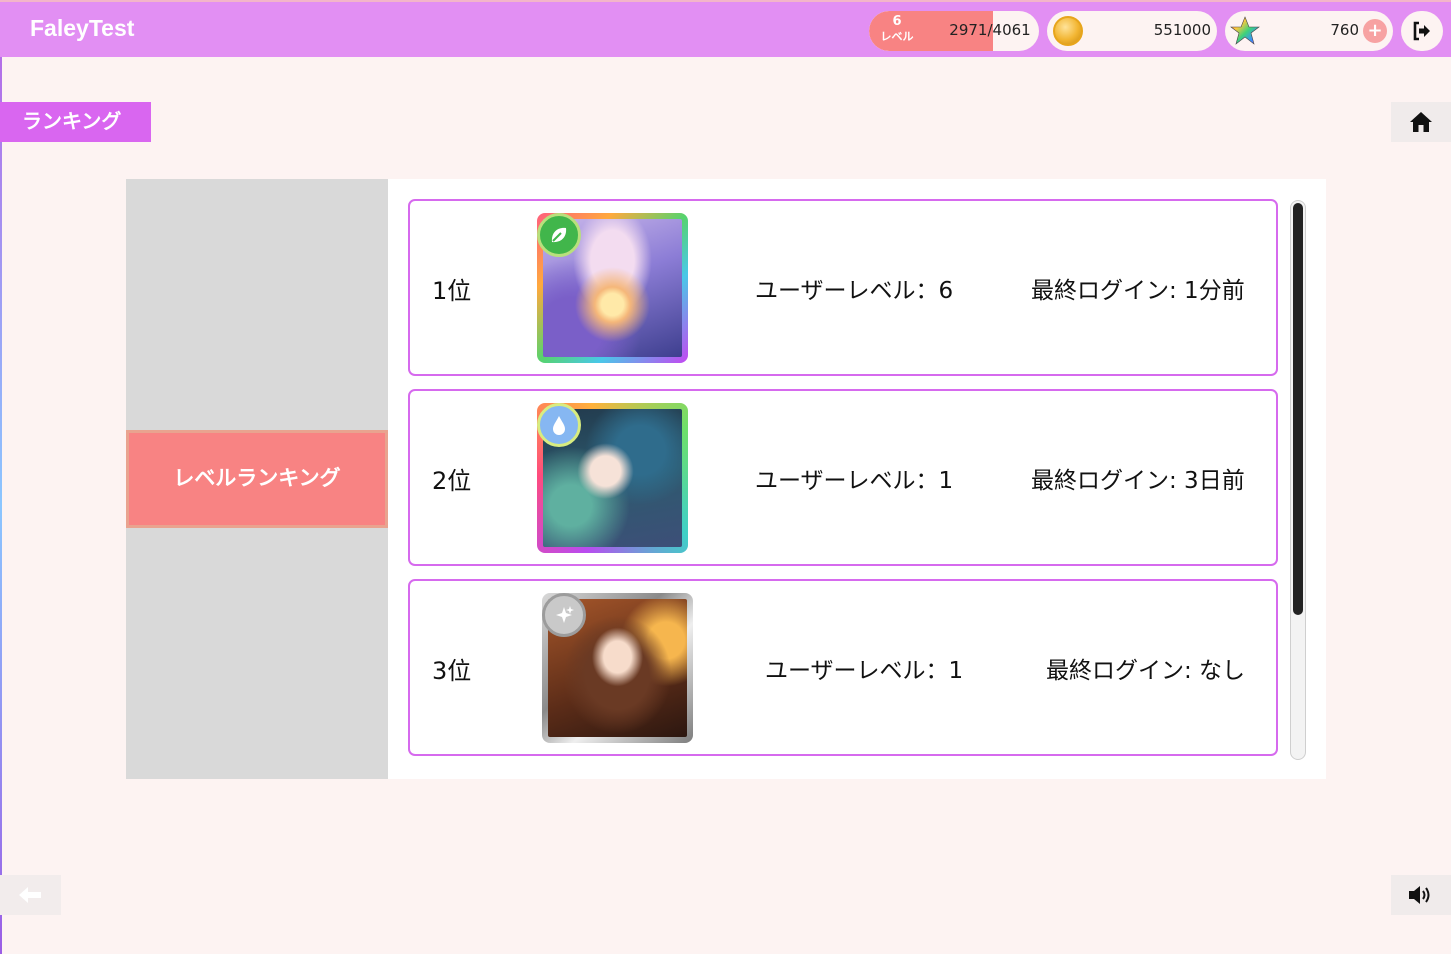  I want to click on level-label: レベル, so click(897, 36).